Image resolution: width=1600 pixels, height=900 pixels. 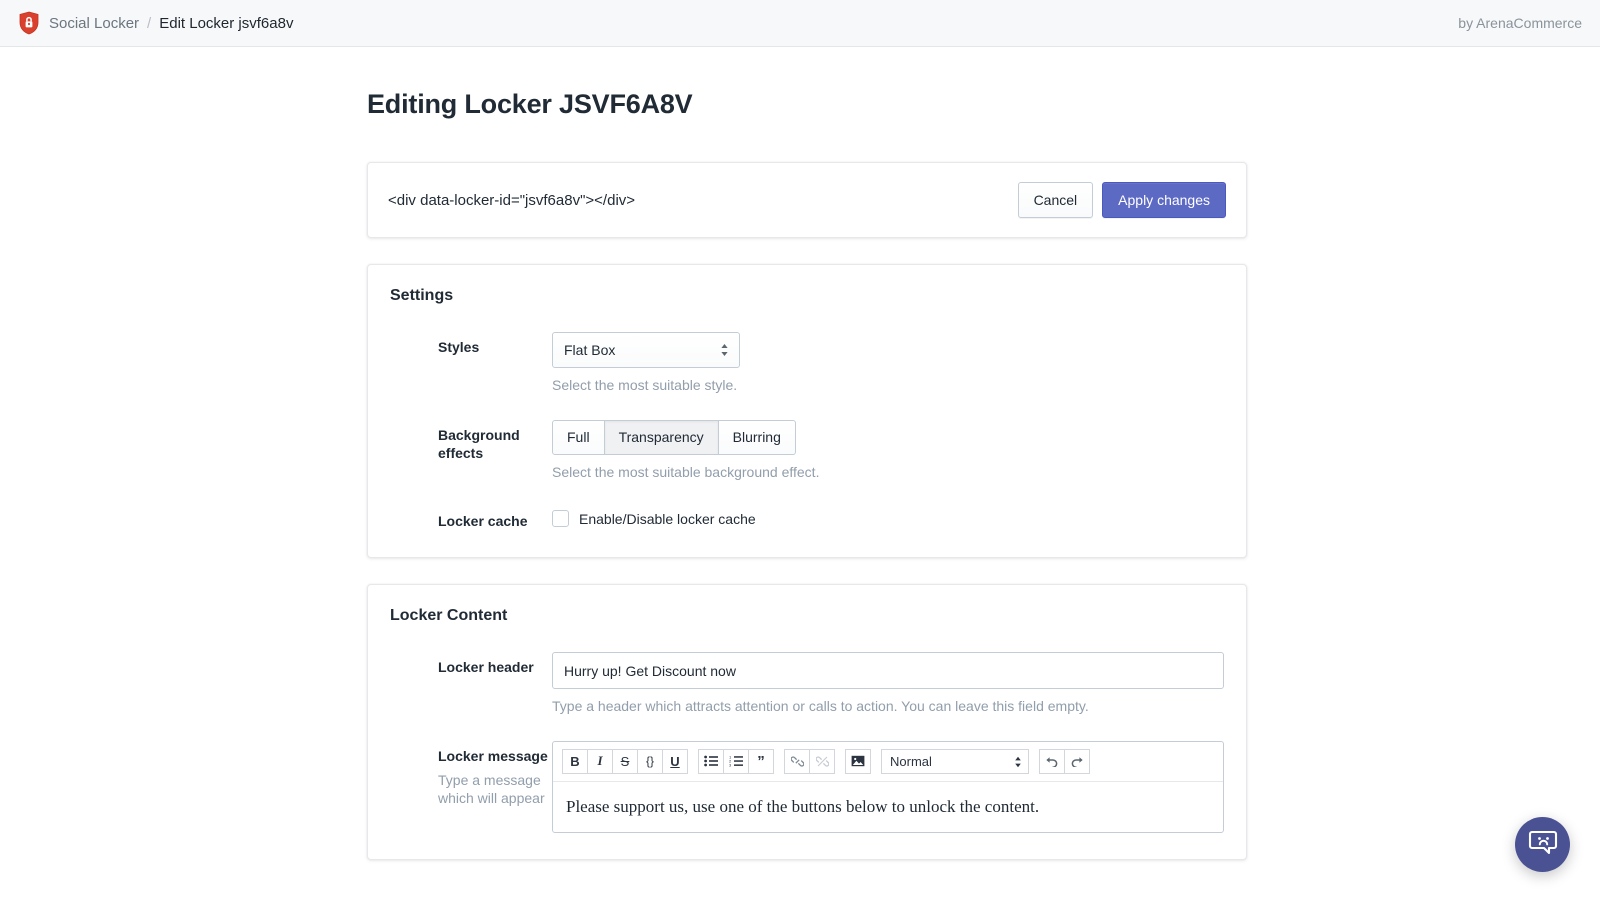 What do you see at coordinates (512, 200) in the screenshot?
I see `locker-snippet-code: <div data-locker-id="jsvf6a8v"></div>` at bounding box center [512, 200].